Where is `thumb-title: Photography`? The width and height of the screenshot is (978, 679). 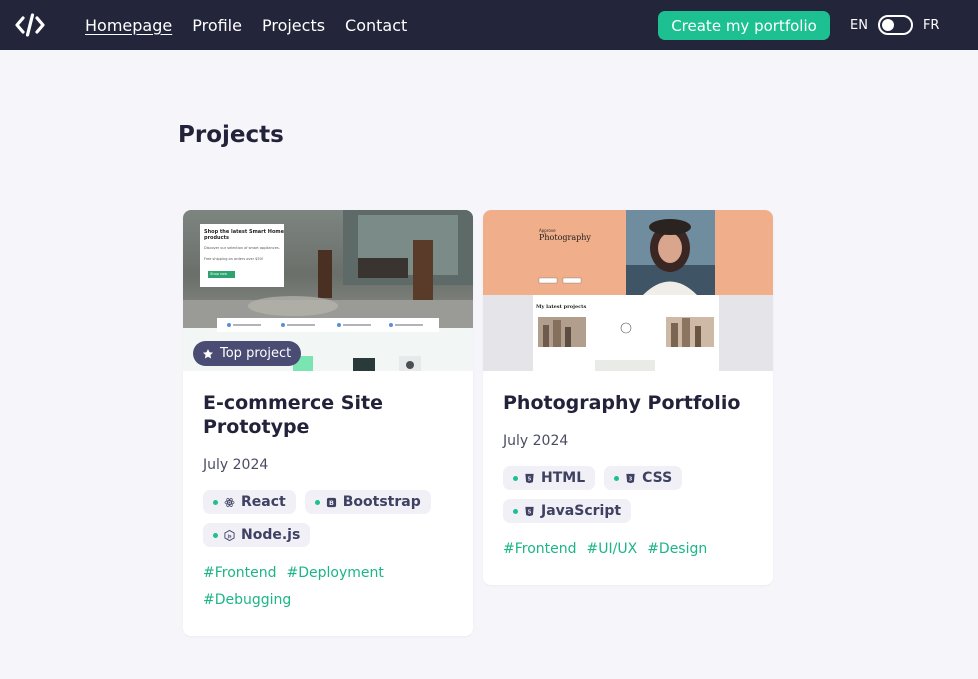 thumb-title: Photography is located at coordinates (565, 237).